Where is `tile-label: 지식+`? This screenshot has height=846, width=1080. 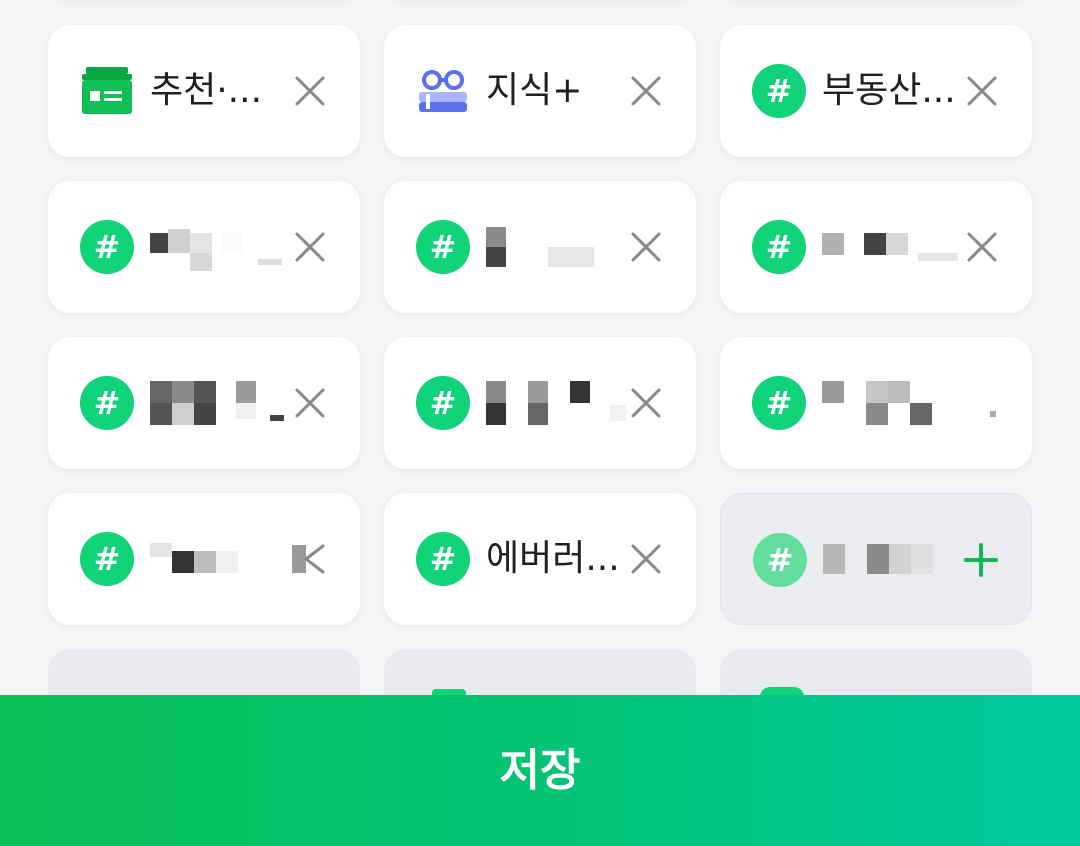 tile-label: 지식+ is located at coordinates (534, 90).